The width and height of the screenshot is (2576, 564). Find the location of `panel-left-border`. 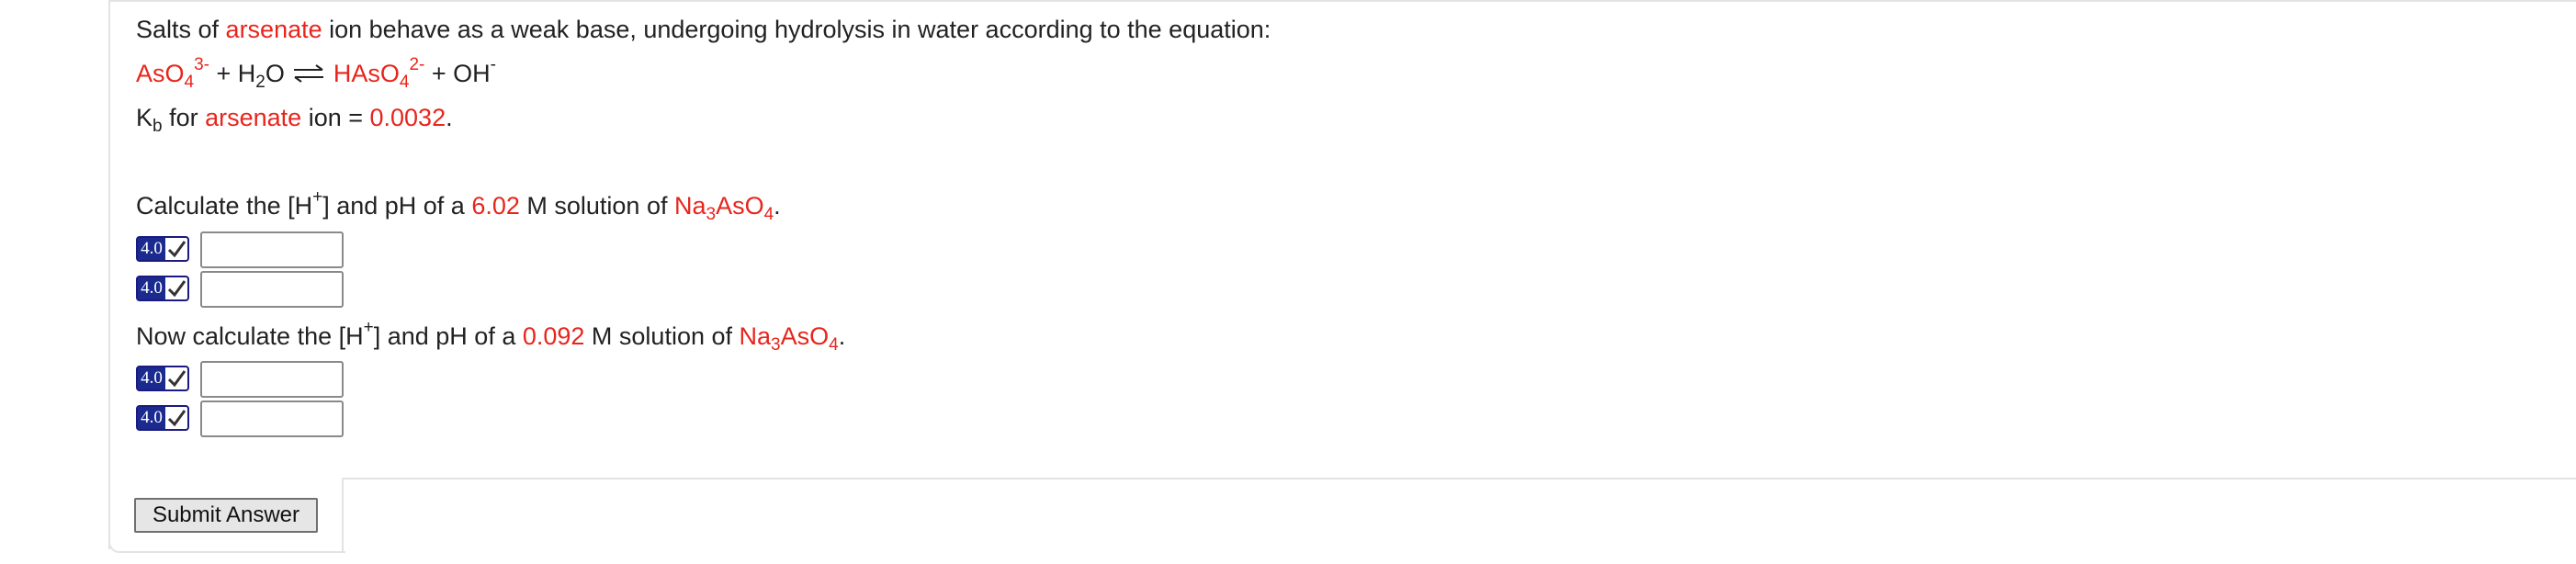

panel-left-border is located at coordinates (109, 274).